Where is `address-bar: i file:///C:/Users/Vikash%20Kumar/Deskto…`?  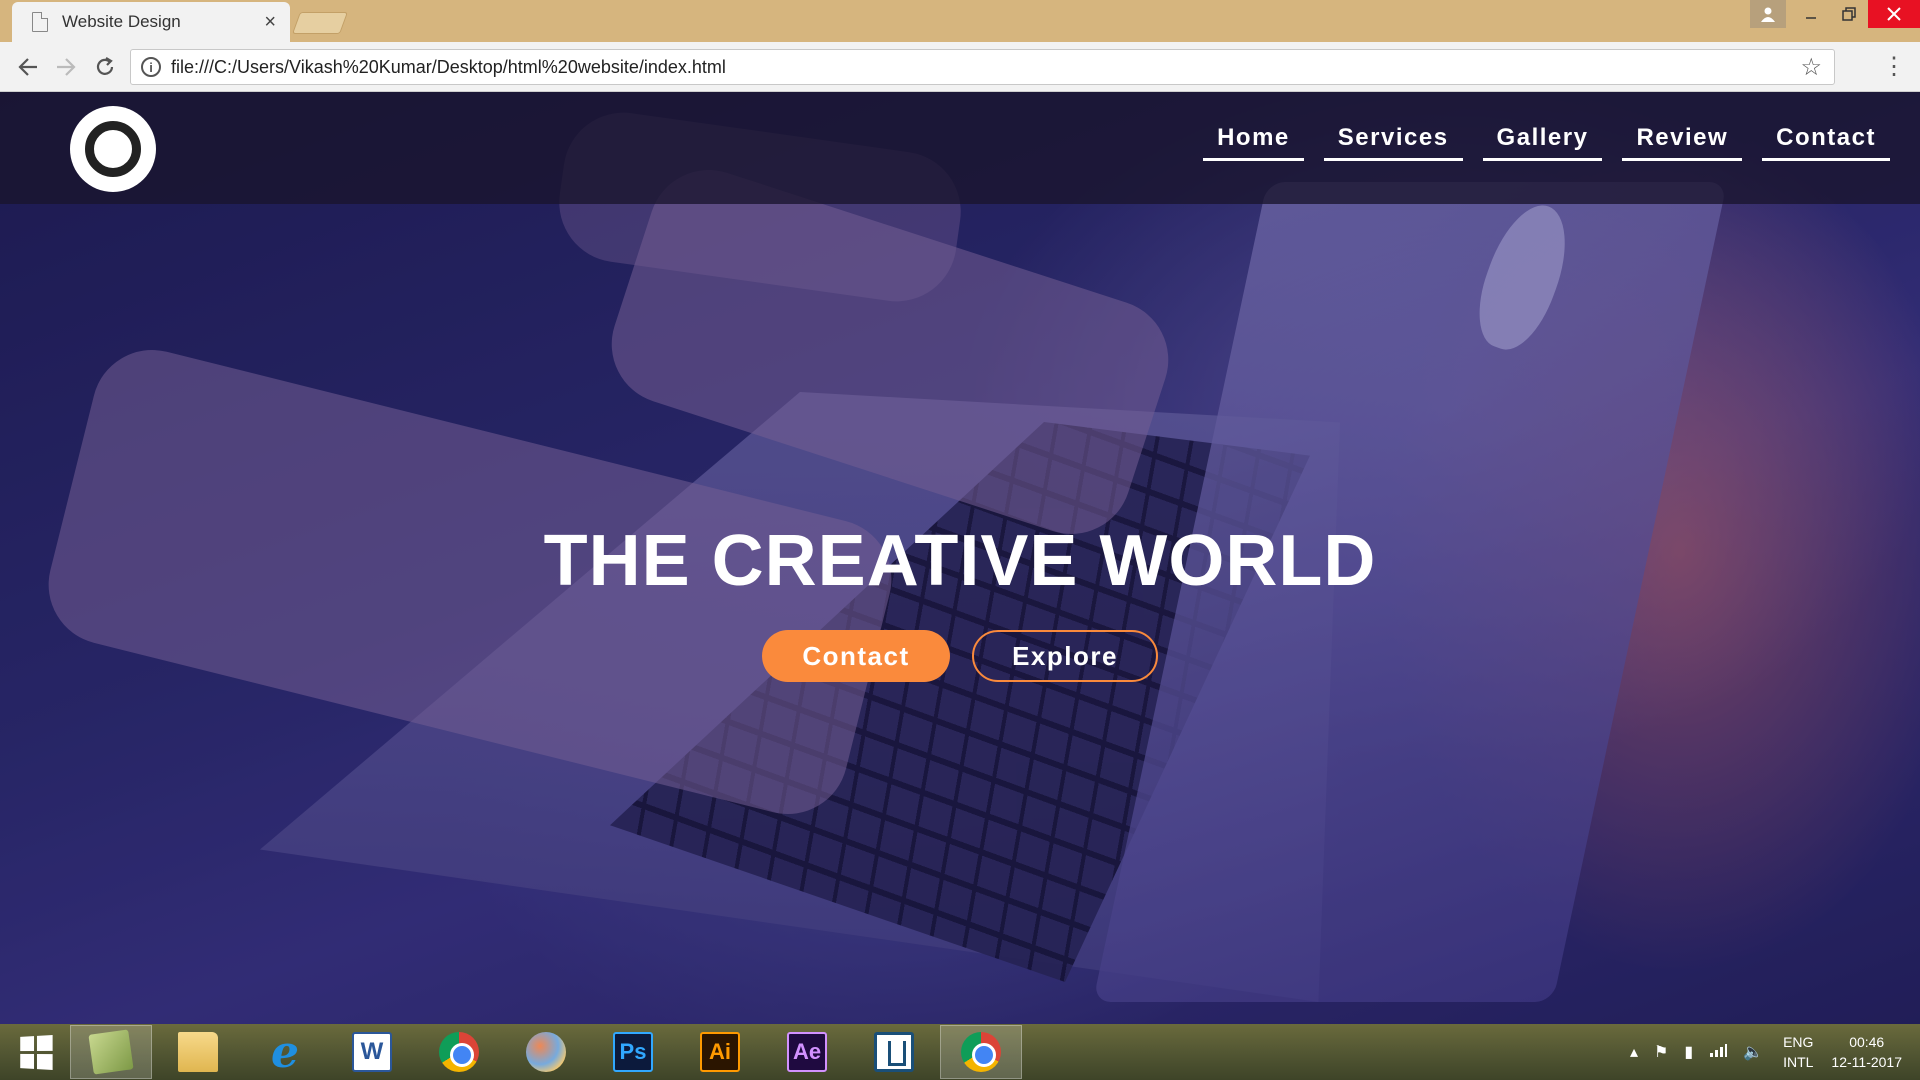 address-bar: i file:///C:/Users/Vikash%20Kumar/Deskto… is located at coordinates (982, 67).